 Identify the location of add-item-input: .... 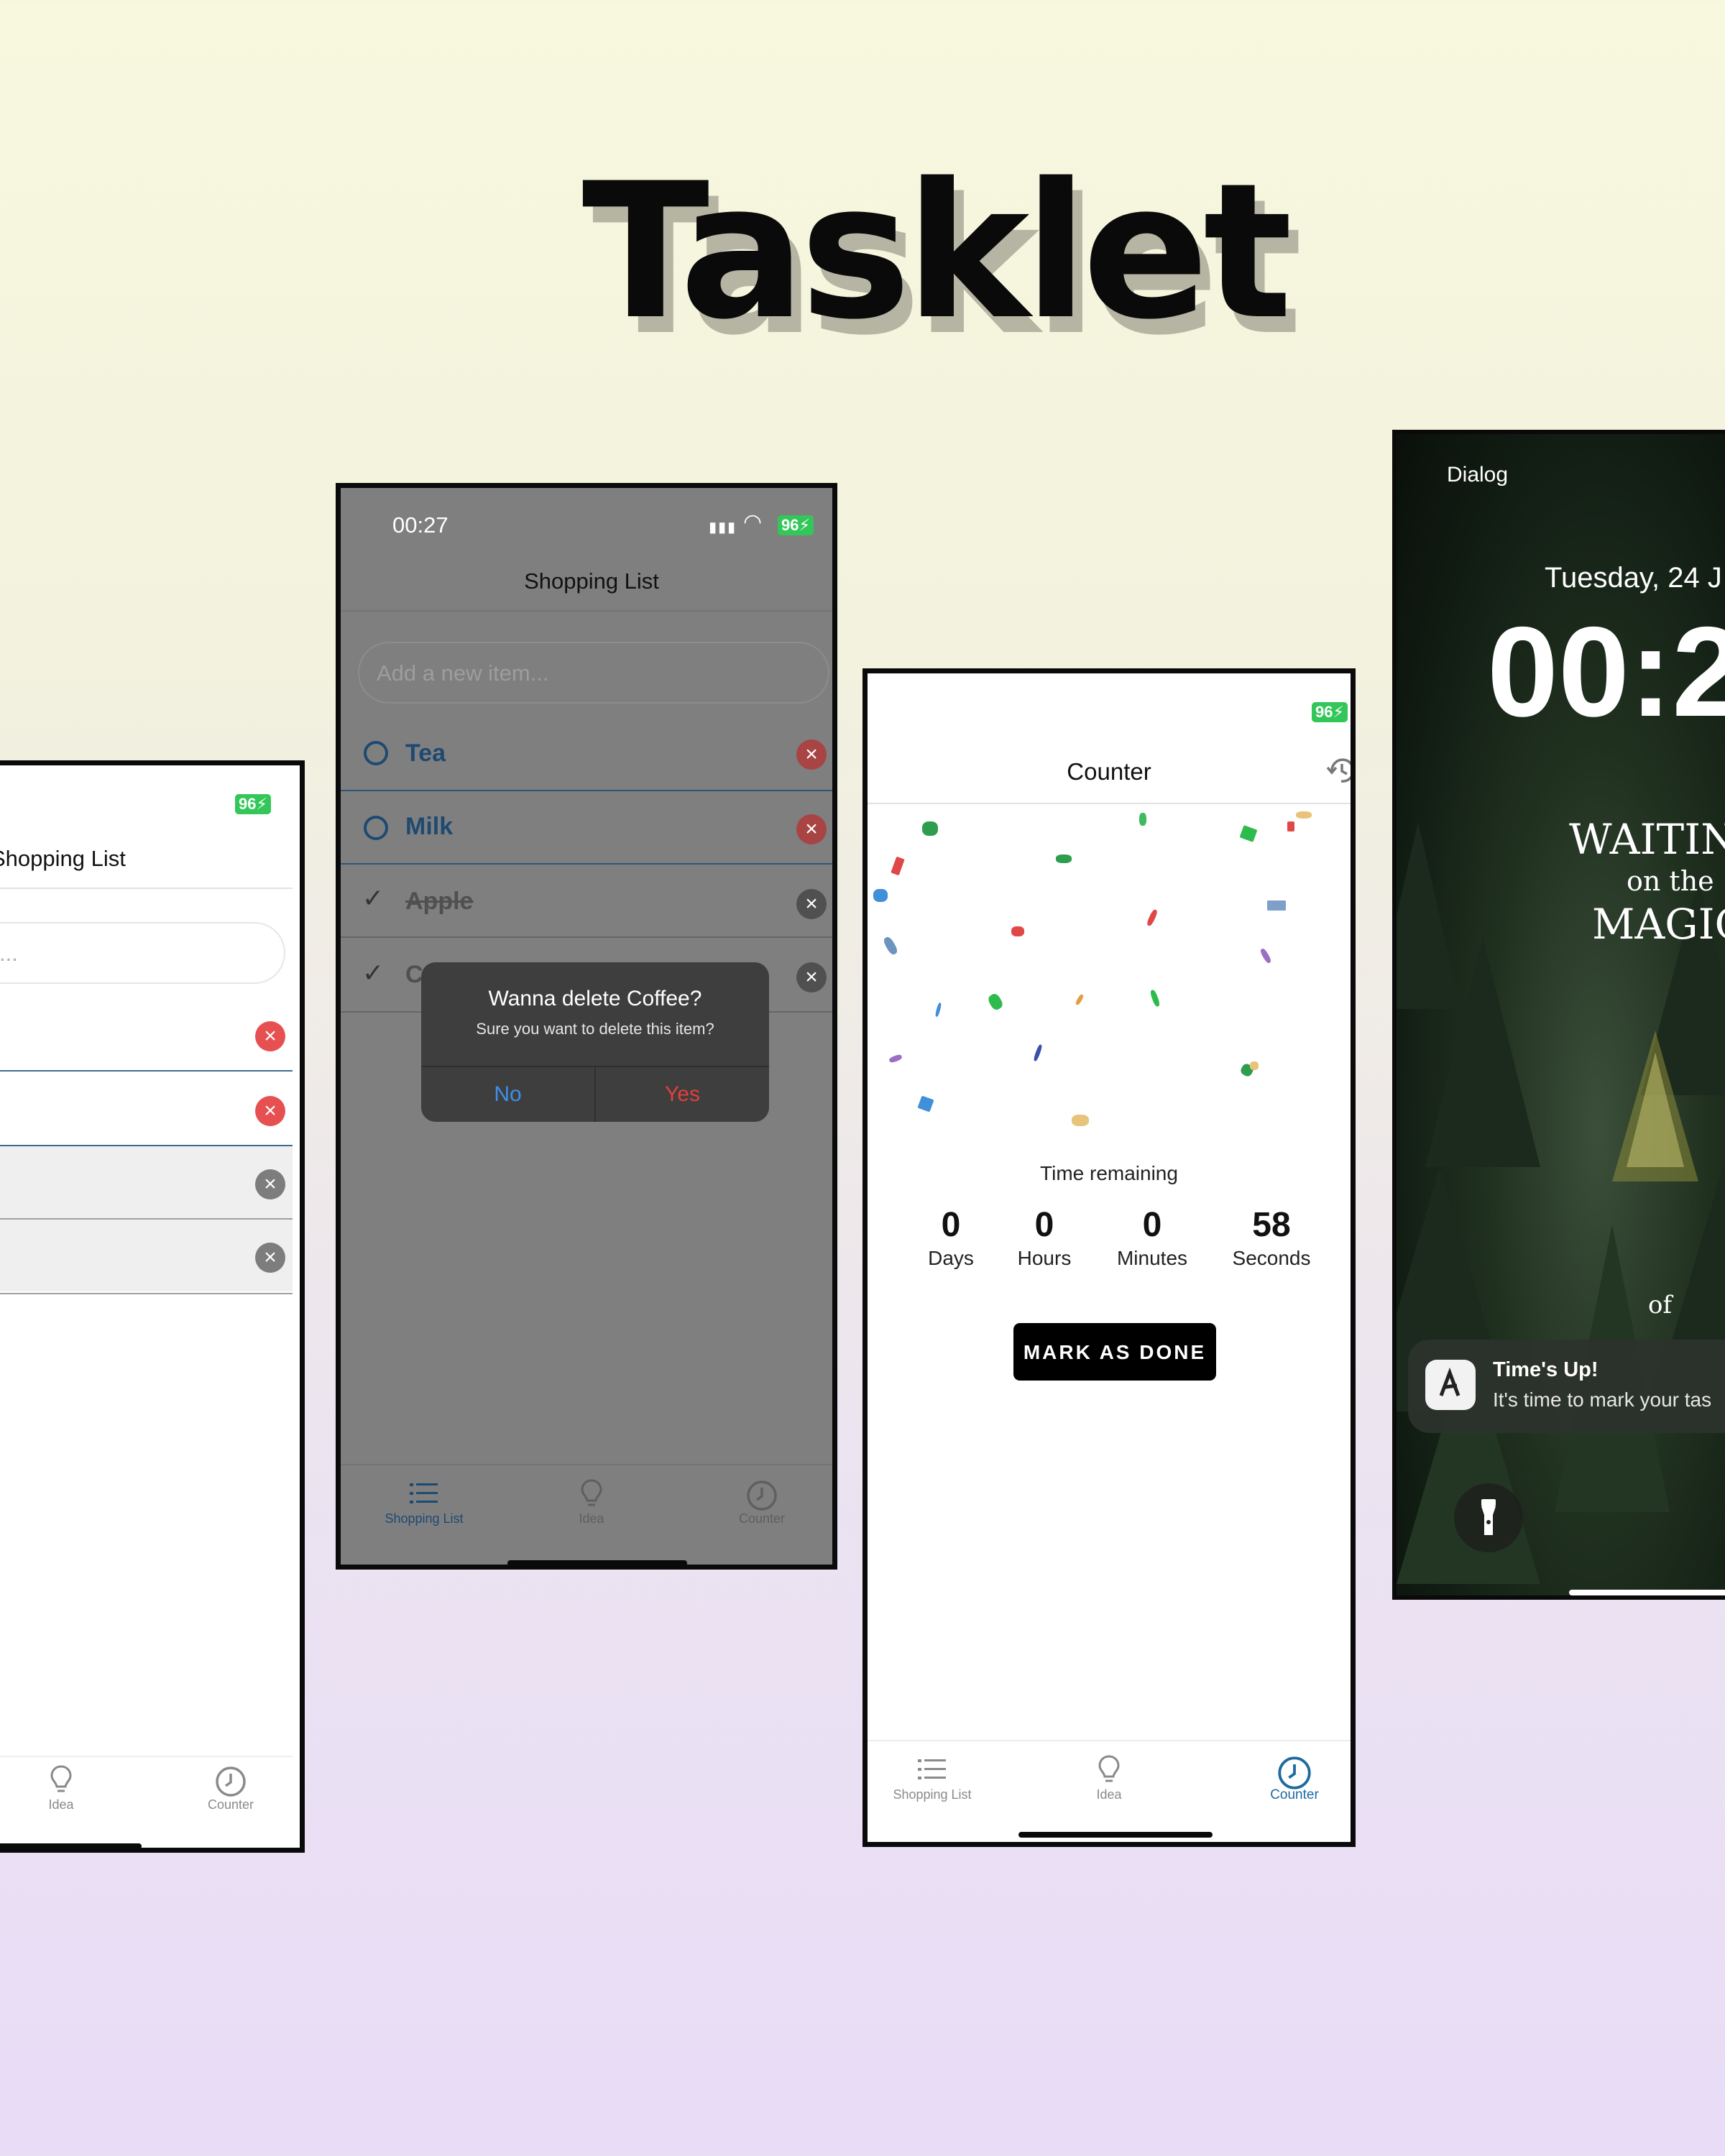
(142, 953).